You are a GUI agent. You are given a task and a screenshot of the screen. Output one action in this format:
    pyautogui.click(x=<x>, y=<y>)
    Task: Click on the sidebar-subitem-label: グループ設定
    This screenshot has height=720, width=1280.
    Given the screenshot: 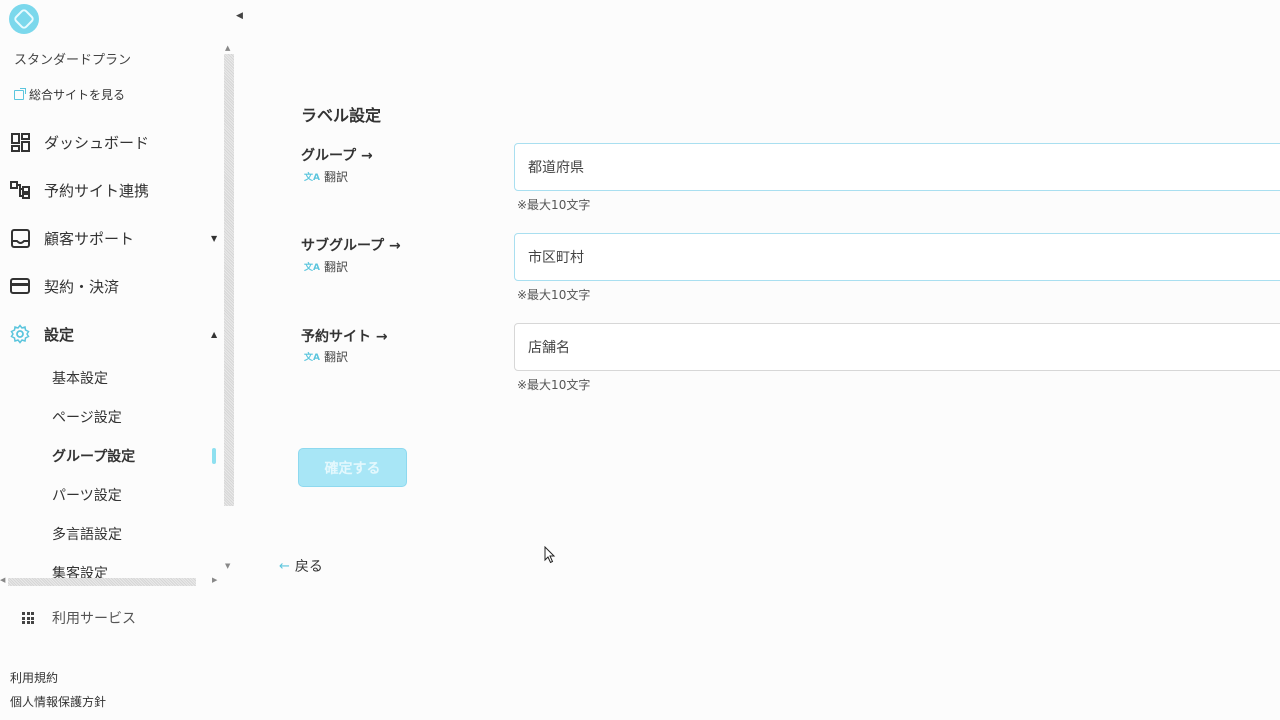 What is the action you would take?
    pyautogui.click(x=94, y=456)
    